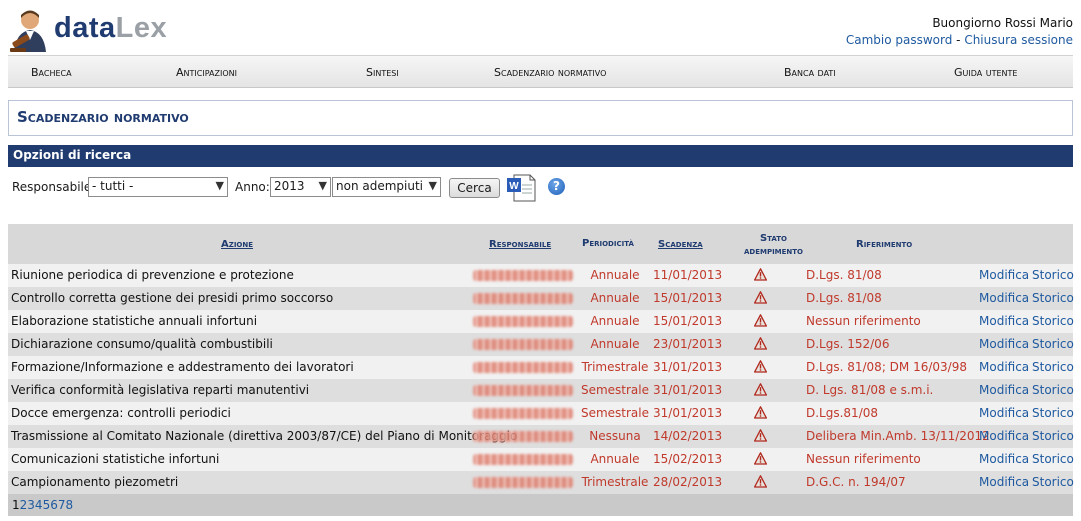 The width and height of the screenshot is (1081, 521). Describe the element at coordinates (115, 459) in the screenshot. I see `cell-azione: Comunicazioni statistiche infortuni` at that location.